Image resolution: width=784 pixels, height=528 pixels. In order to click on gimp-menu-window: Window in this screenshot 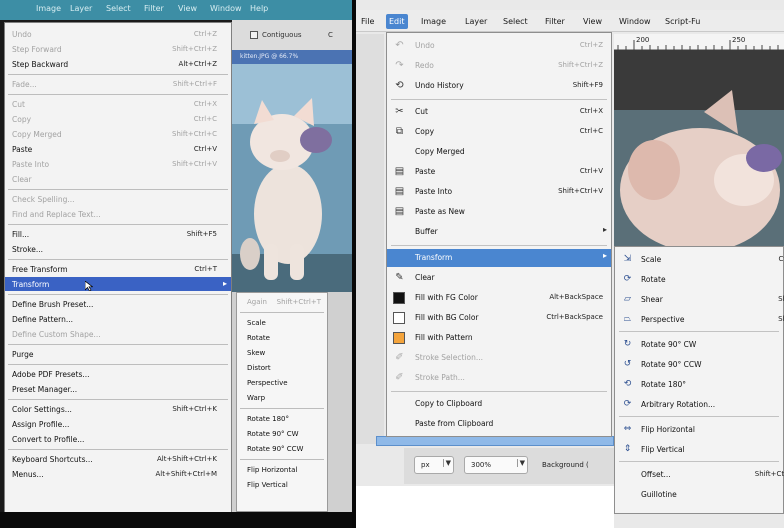, I will do `click(635, 21)`.